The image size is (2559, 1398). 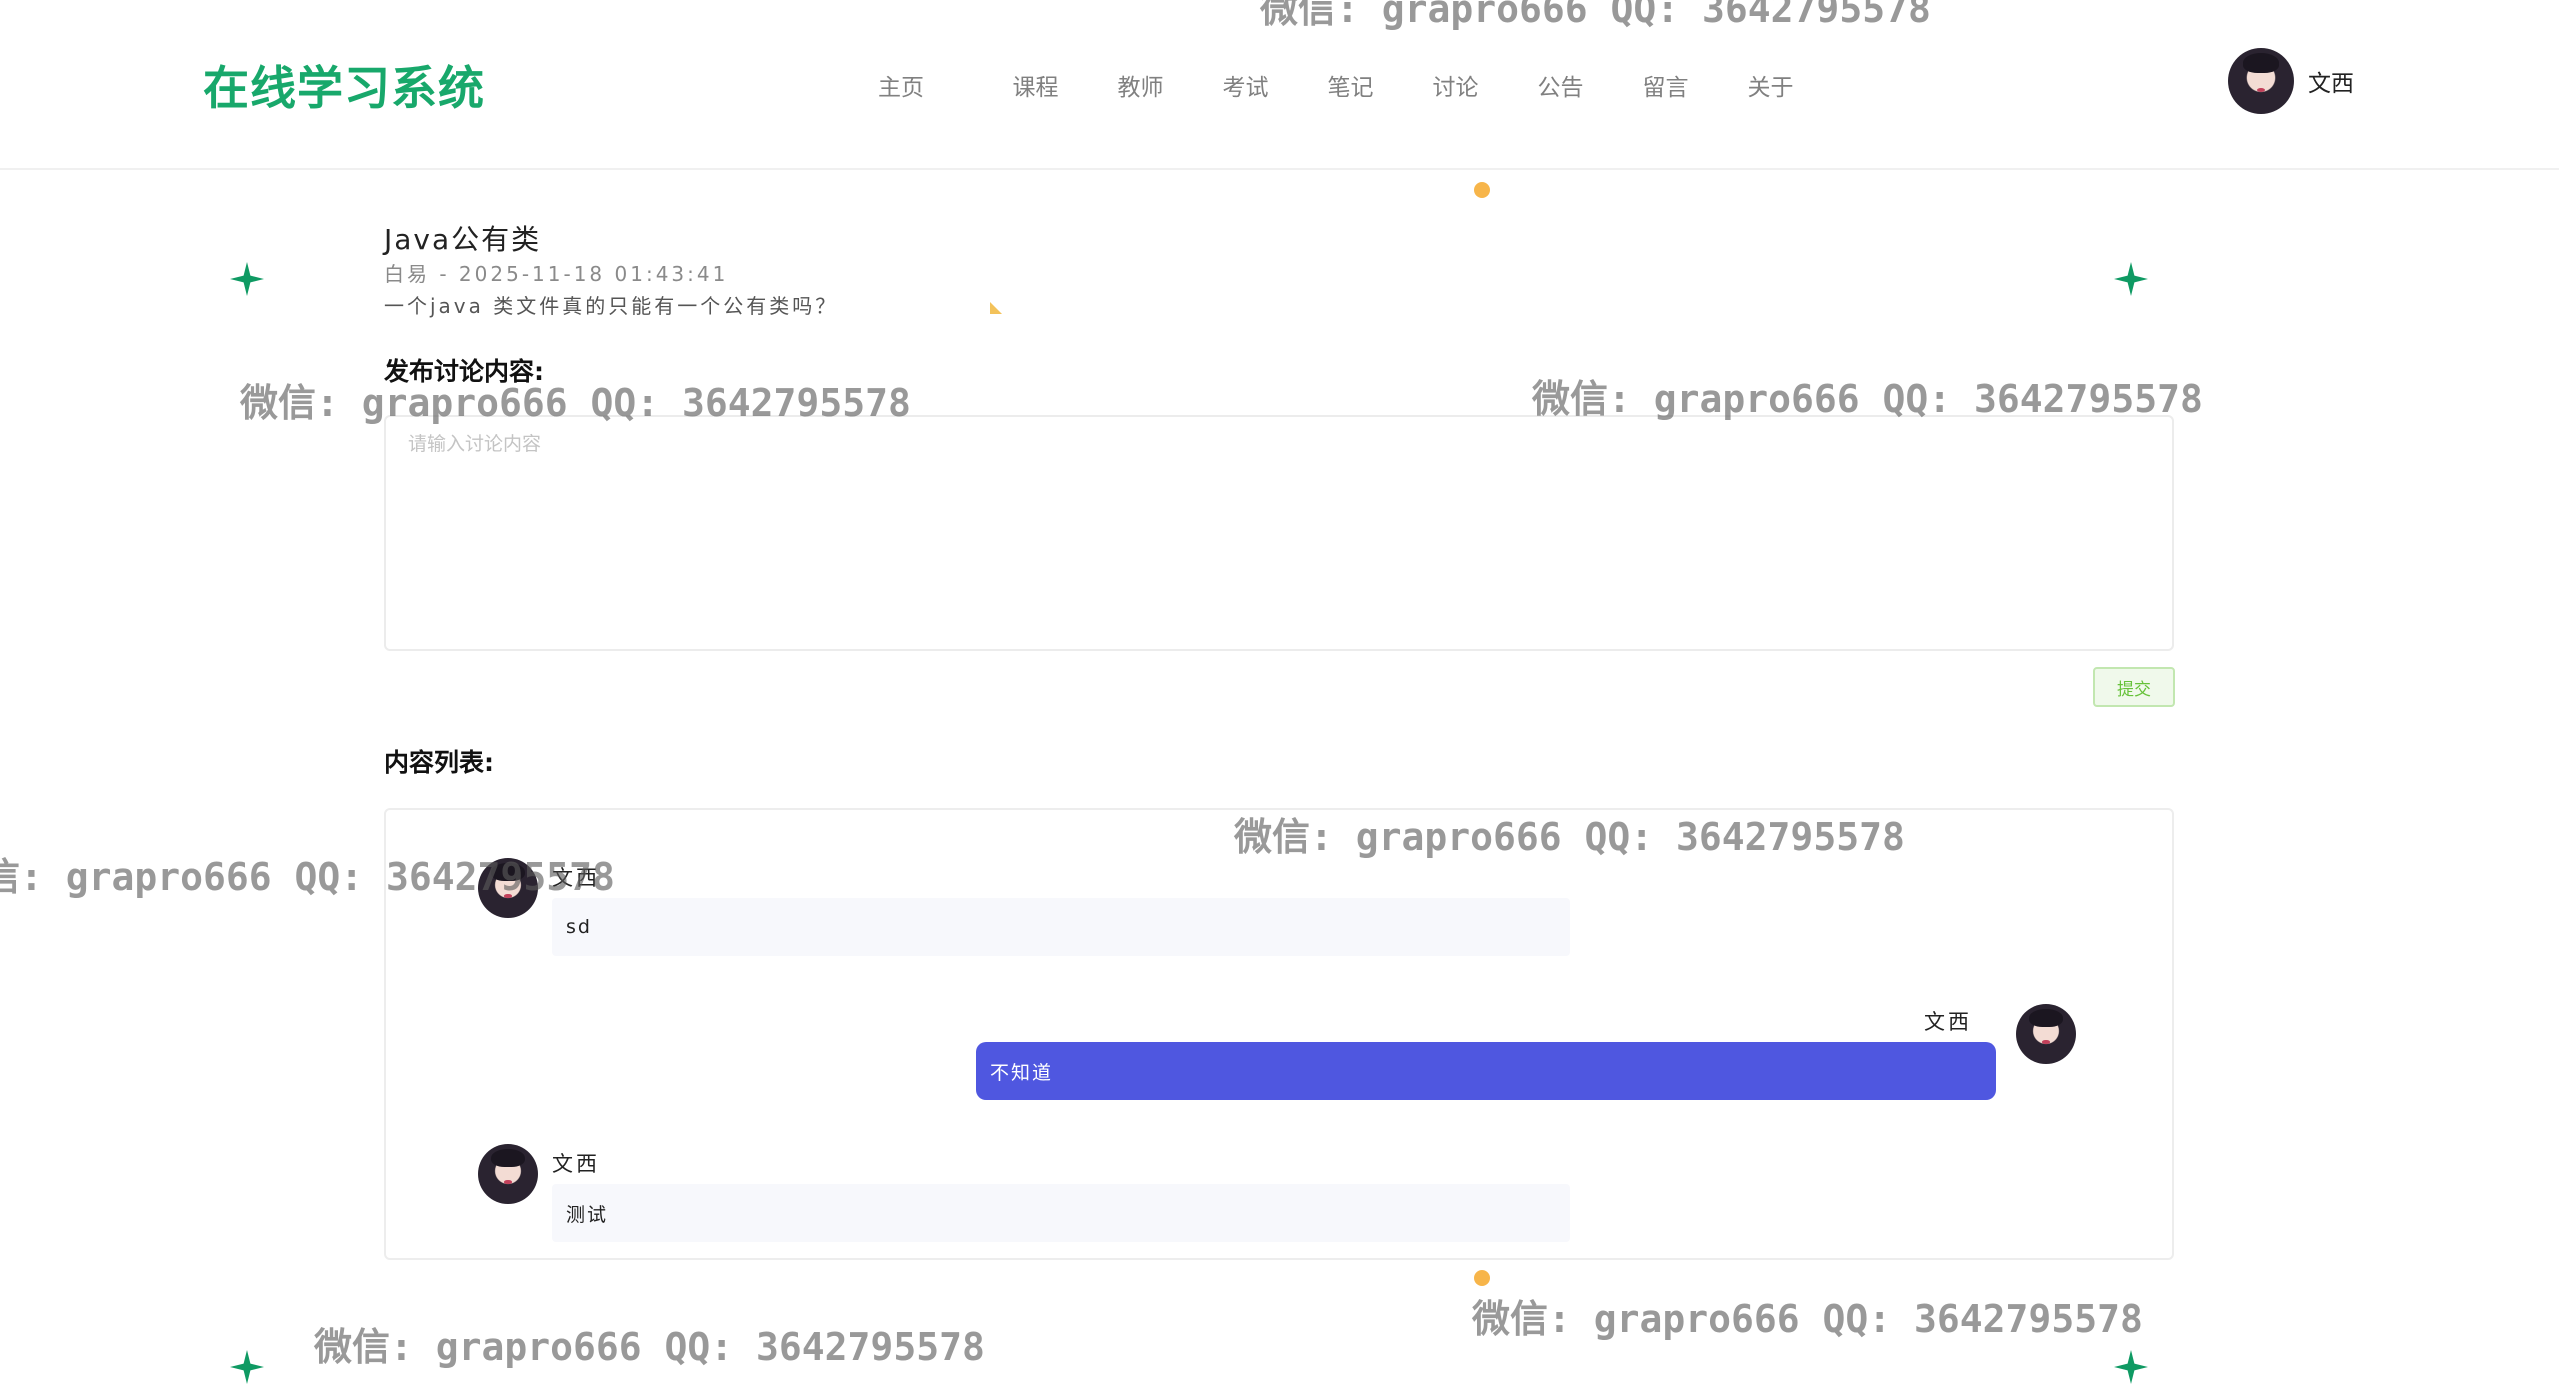 What do you see at coordinates (996, 308) in the screenshot?
I see `wedge-decoration` at bounding box center [996, 308].